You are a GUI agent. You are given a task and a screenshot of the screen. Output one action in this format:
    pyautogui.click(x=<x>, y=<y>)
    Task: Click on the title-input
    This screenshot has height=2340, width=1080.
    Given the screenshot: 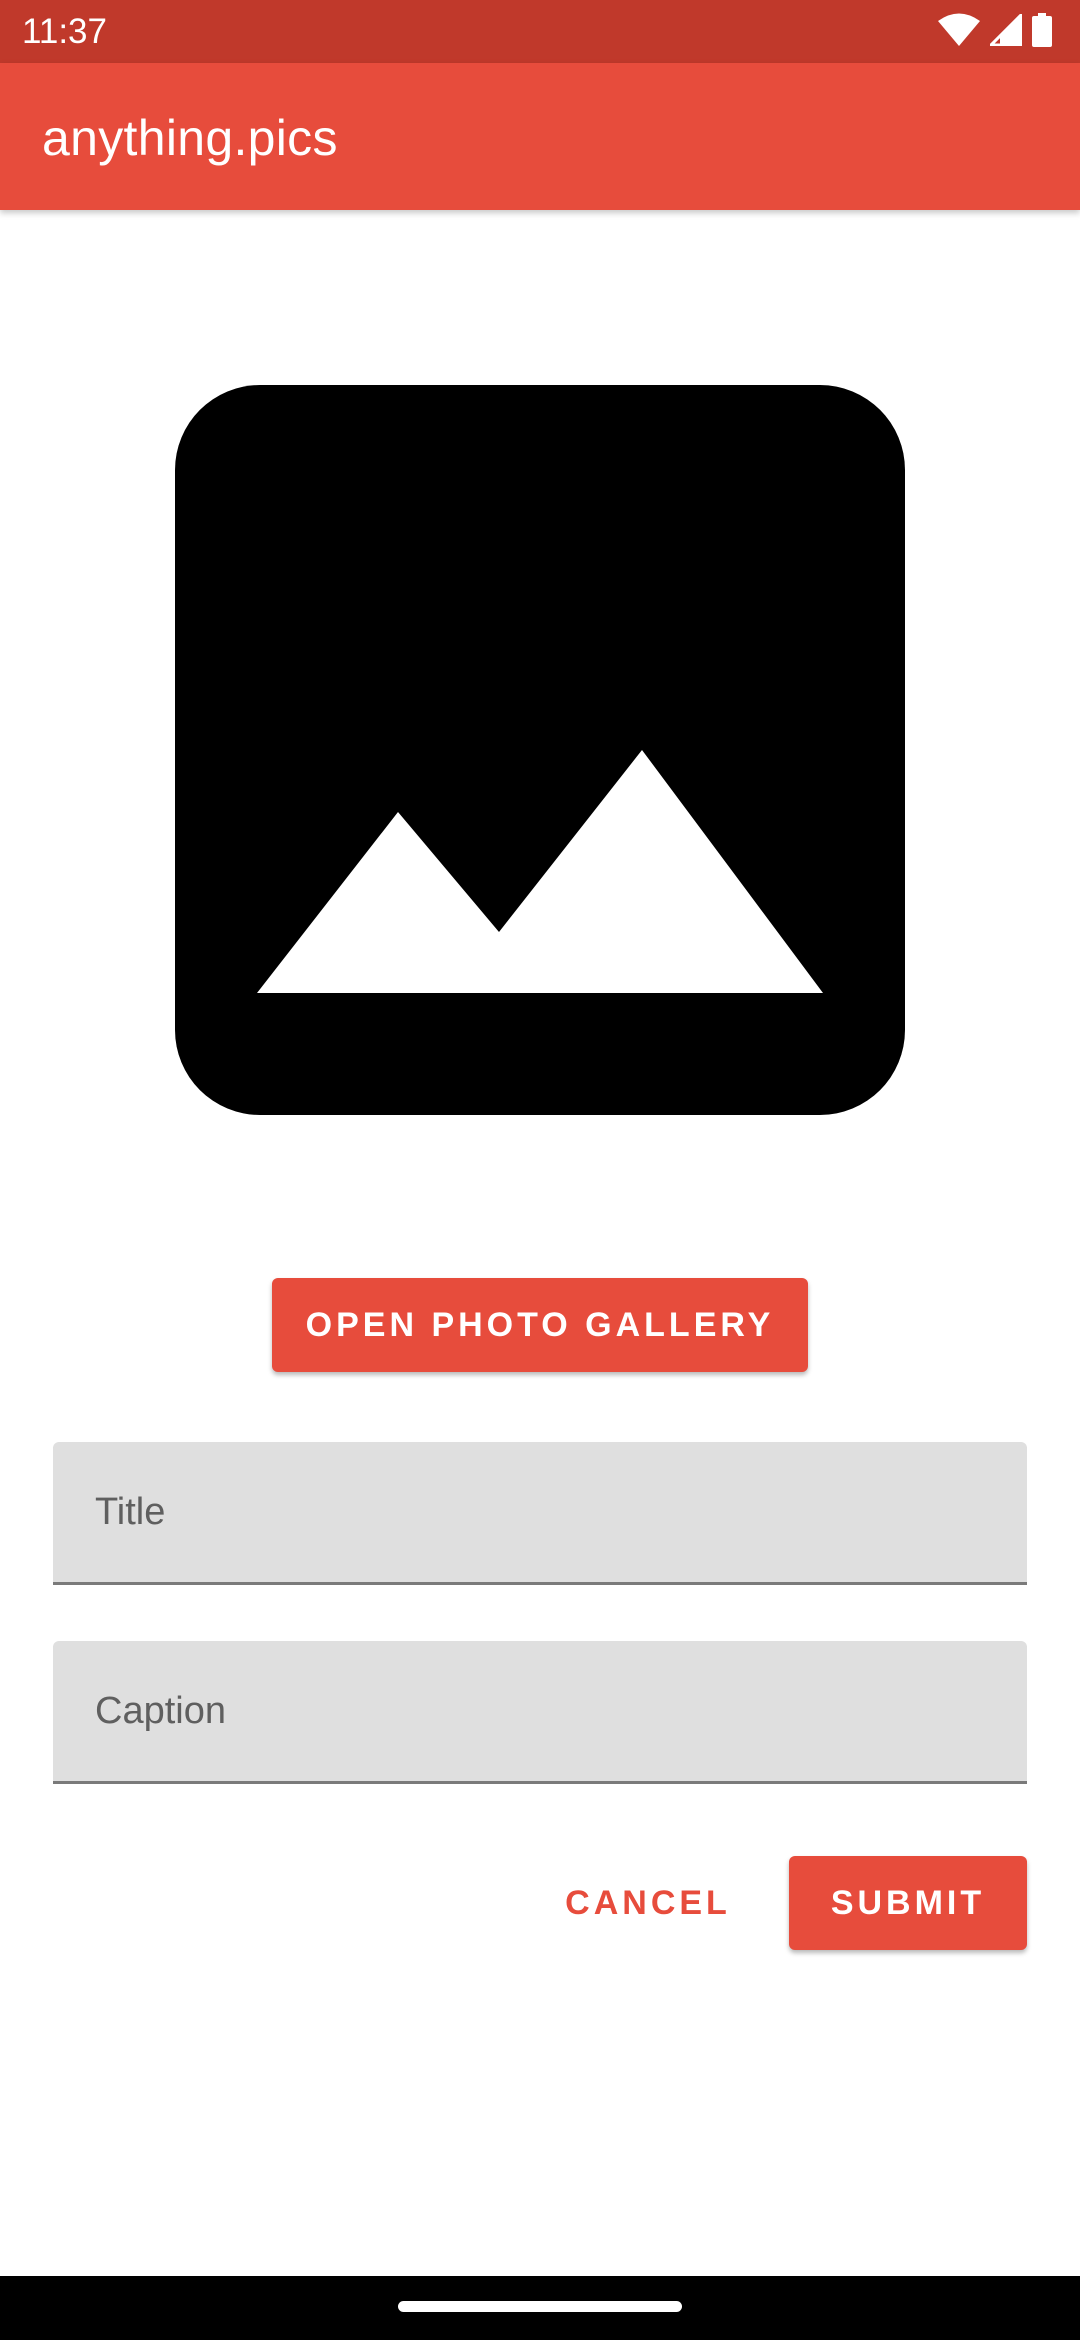 What is the action you would take?
    pyautogui.click(x=540, y=1512)
    